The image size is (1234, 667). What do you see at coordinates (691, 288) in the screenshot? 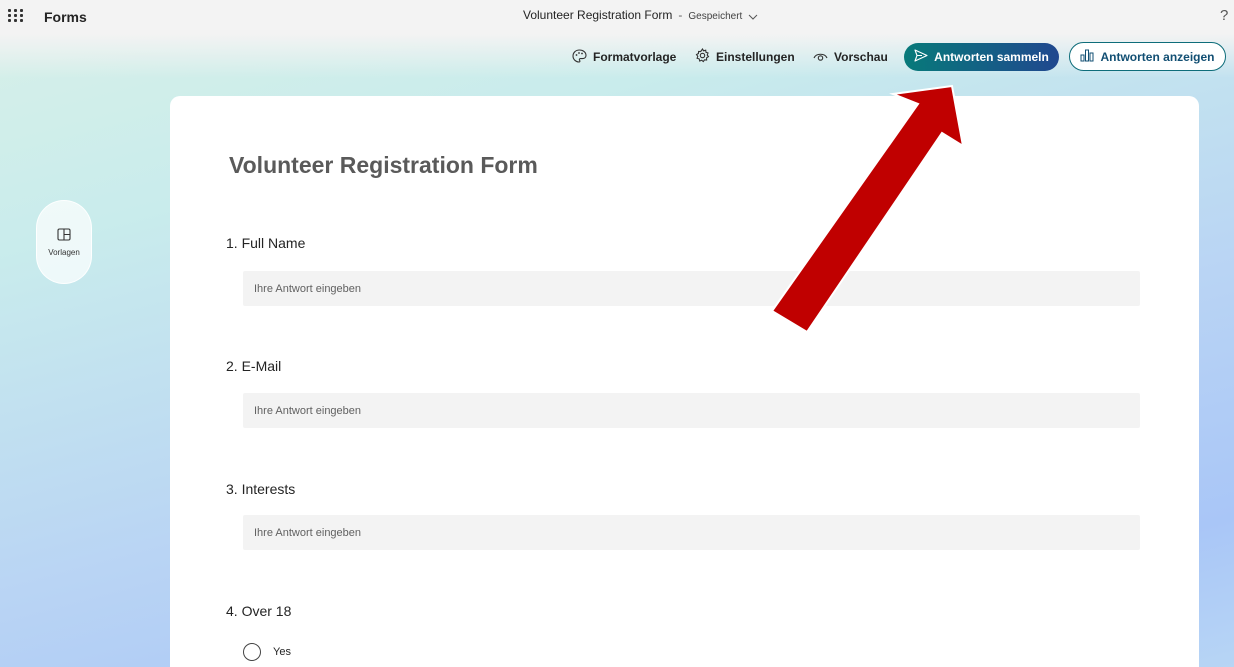
I see `full-name-answer-input` at bounding box center [691, 288].